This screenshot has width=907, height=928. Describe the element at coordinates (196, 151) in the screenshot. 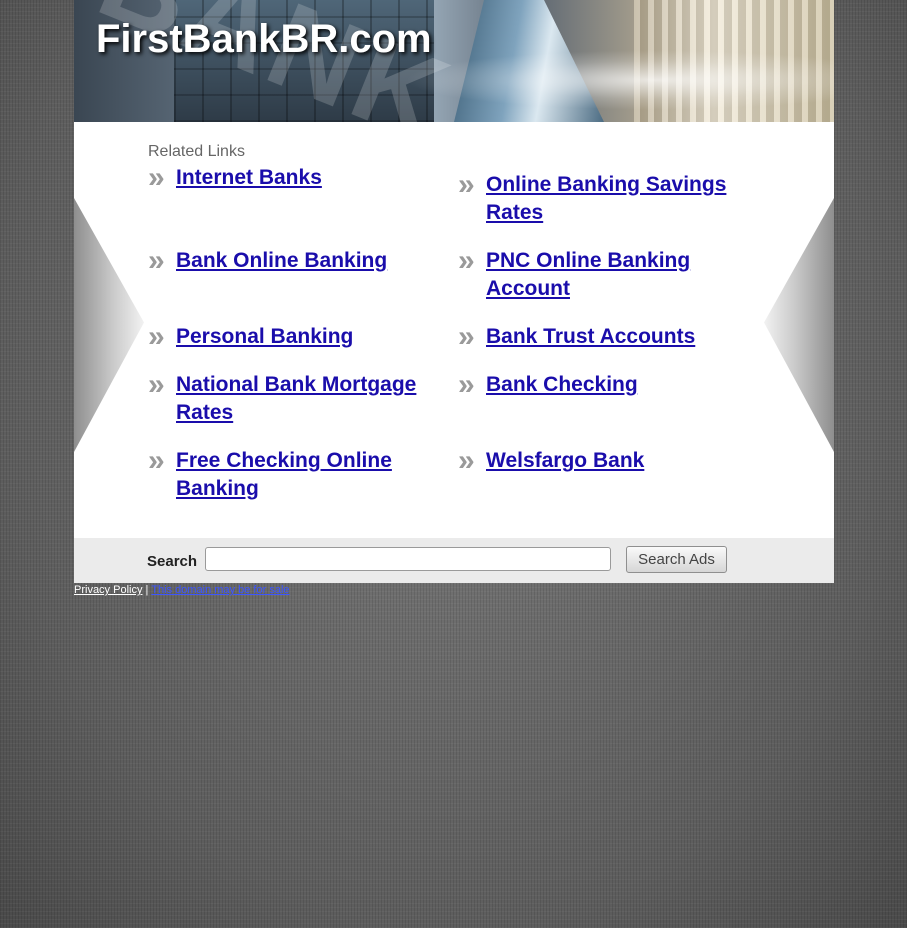

I see `related-links-heading: Related Links` at that location.